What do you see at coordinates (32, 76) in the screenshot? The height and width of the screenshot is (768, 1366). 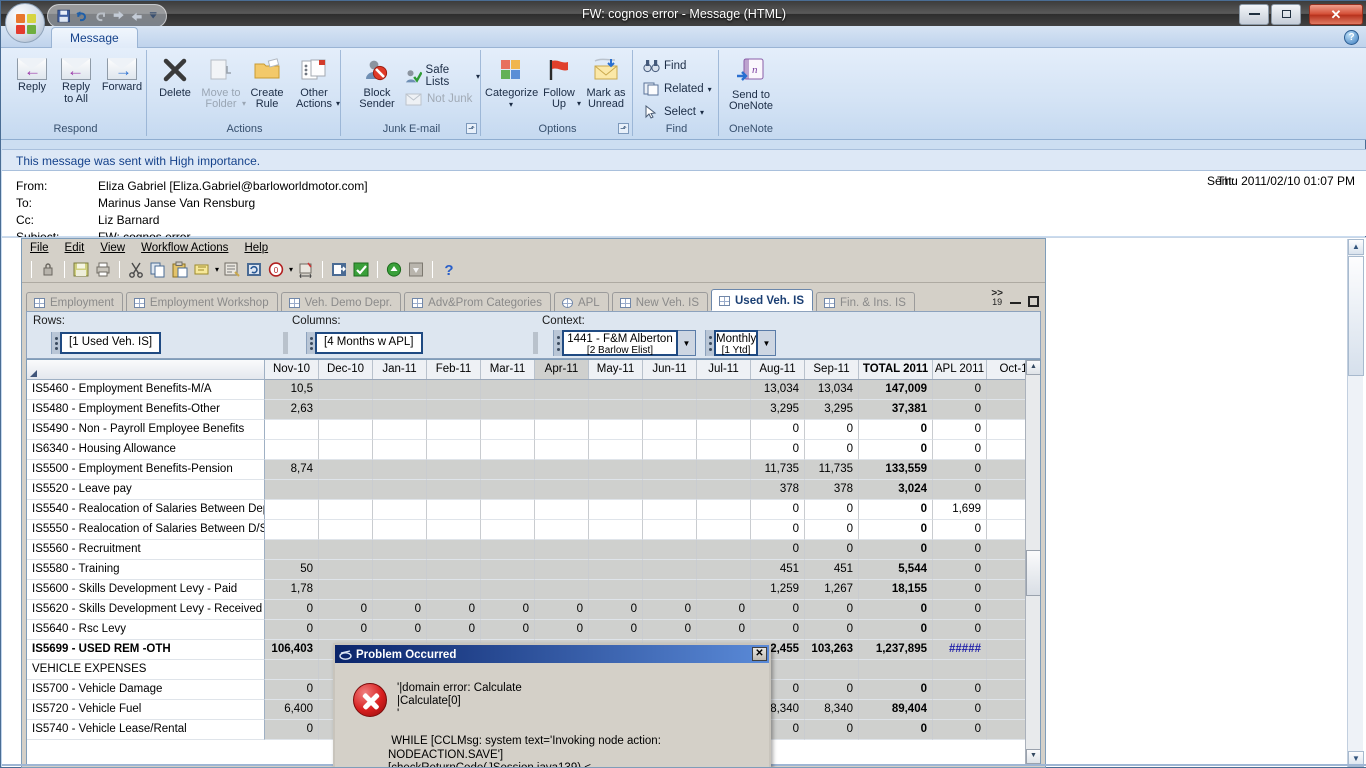 I see `reply-button: ← Reply` at bounding box center [32, 76].